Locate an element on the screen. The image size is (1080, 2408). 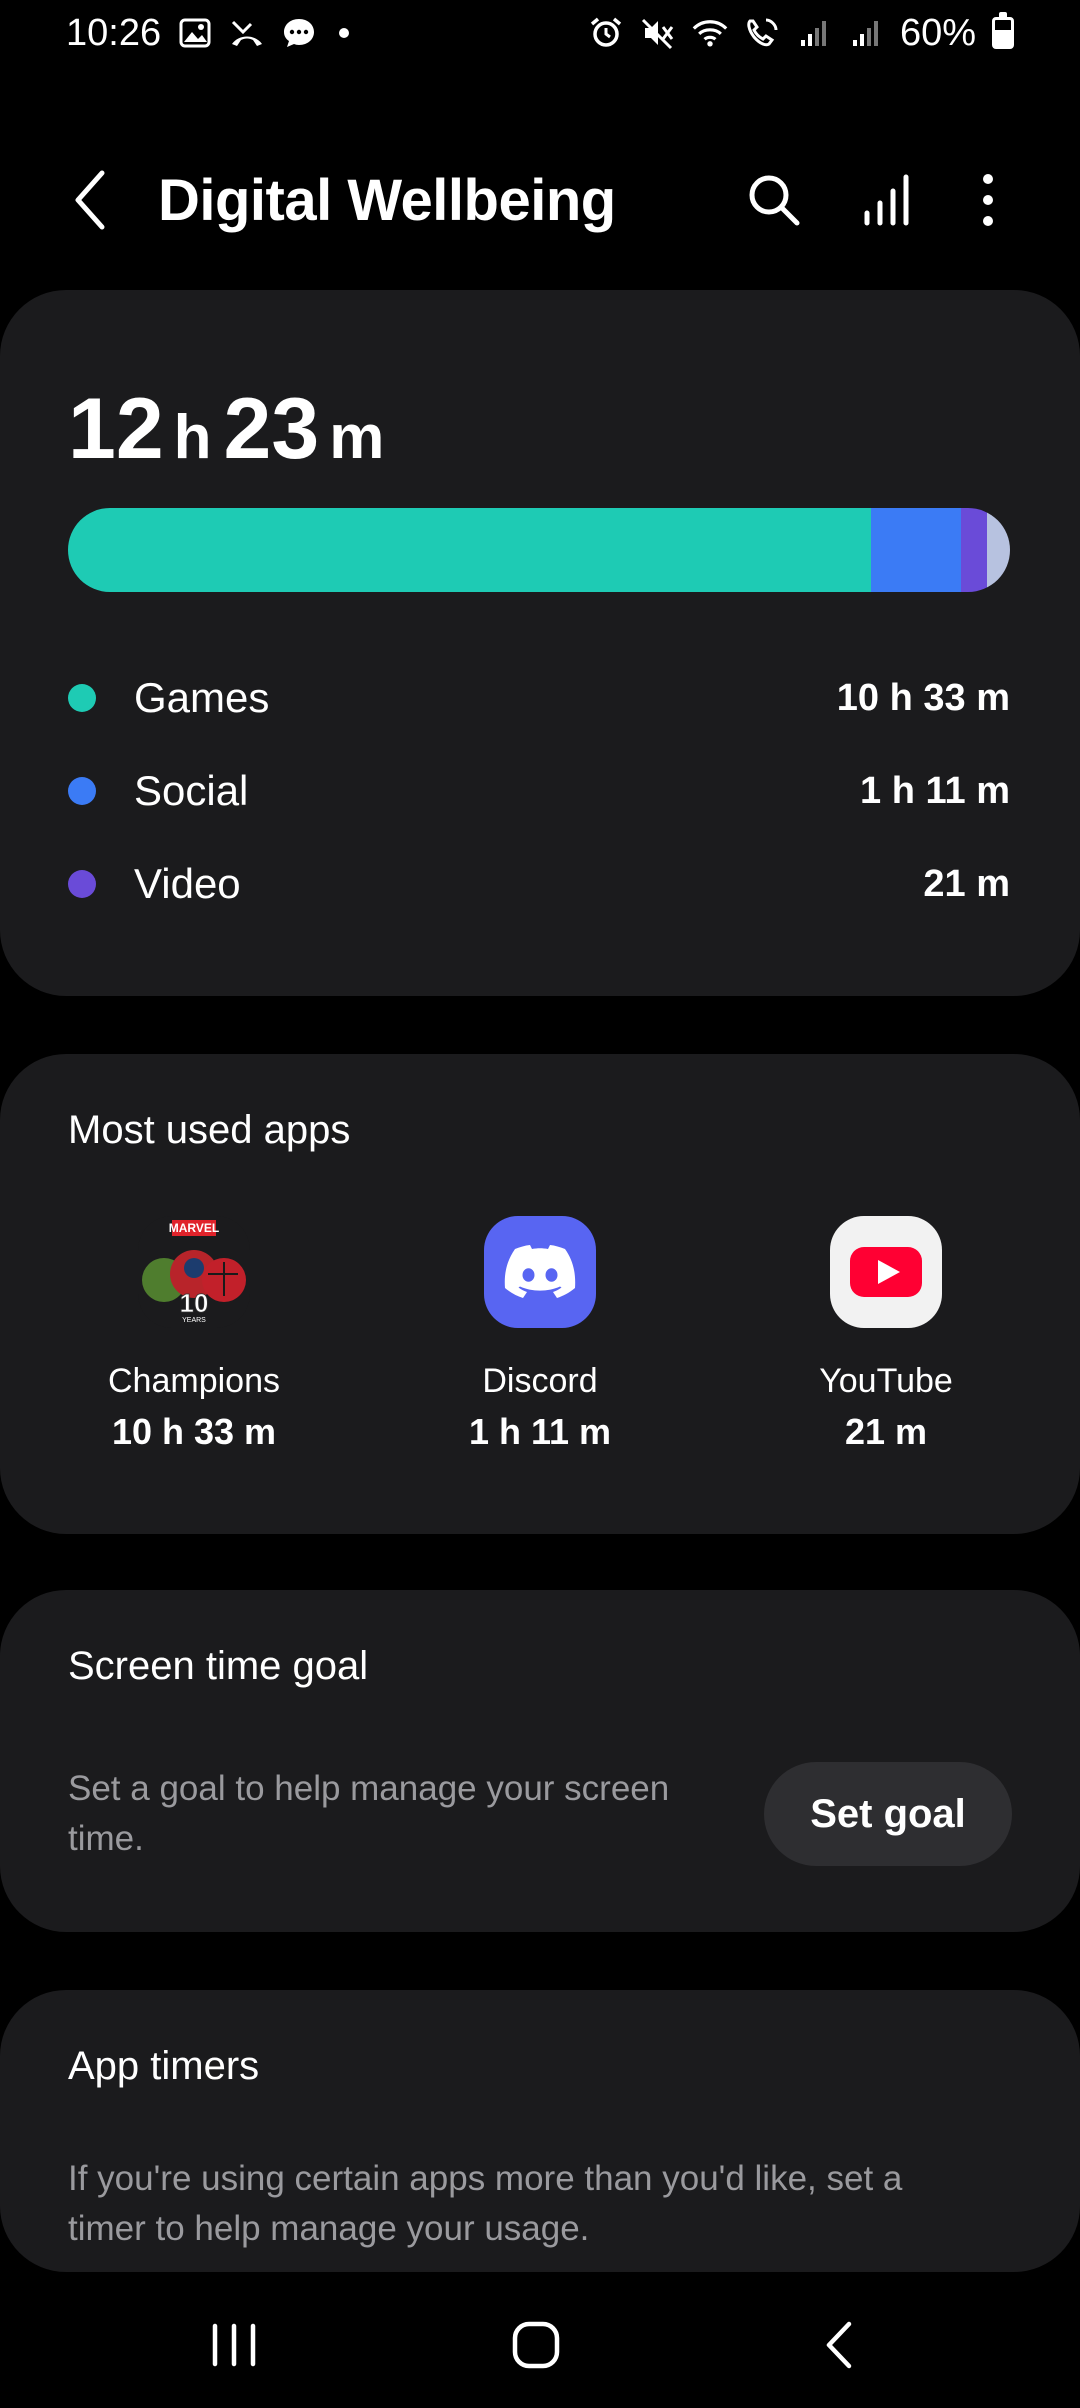
legend-value-video: 21 m is located at coordinates (966, 883).